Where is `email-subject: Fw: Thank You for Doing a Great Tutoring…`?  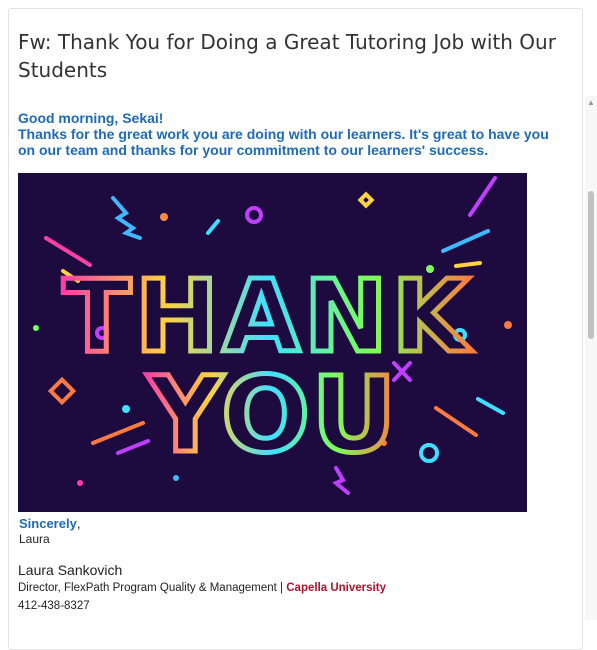 email-subject: Fw: Thank You for Doing a Great Tutoring… is located at coordinates (287, 56).